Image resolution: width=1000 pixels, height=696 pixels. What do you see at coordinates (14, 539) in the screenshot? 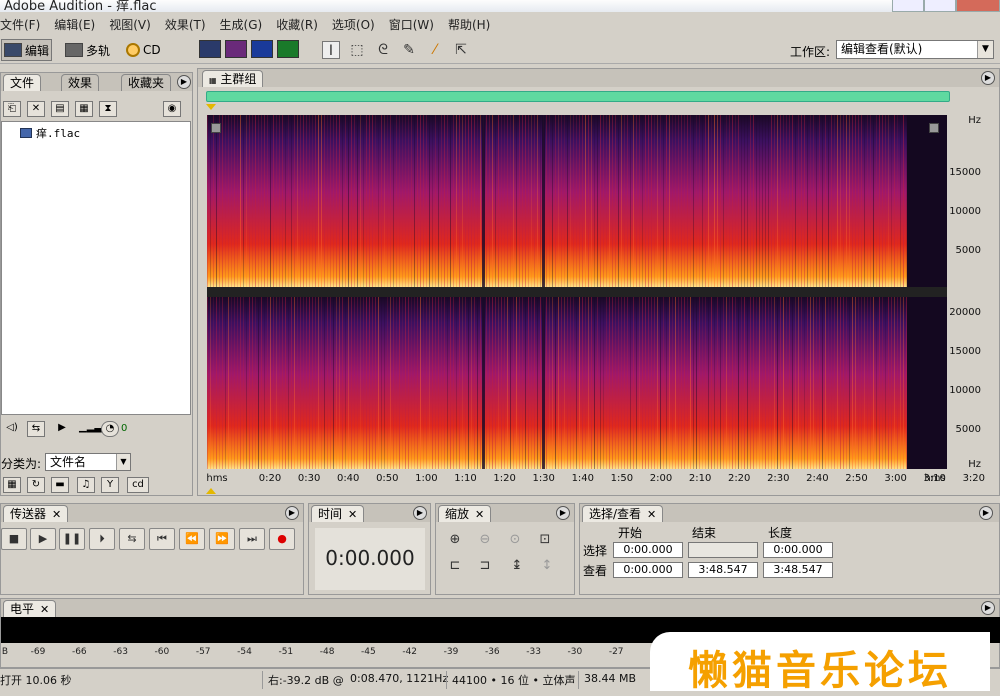
I see `stop-button: ■` at bounding box center [14, 539].